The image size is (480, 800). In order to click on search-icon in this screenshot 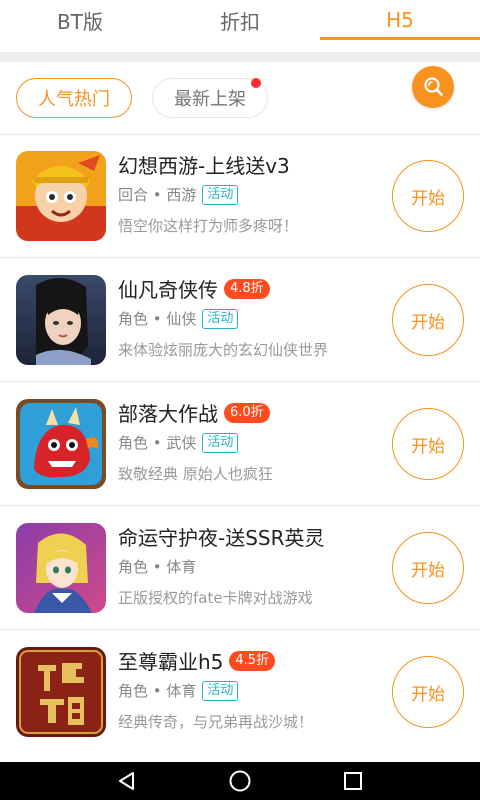, I will do `click(433, 86)`.